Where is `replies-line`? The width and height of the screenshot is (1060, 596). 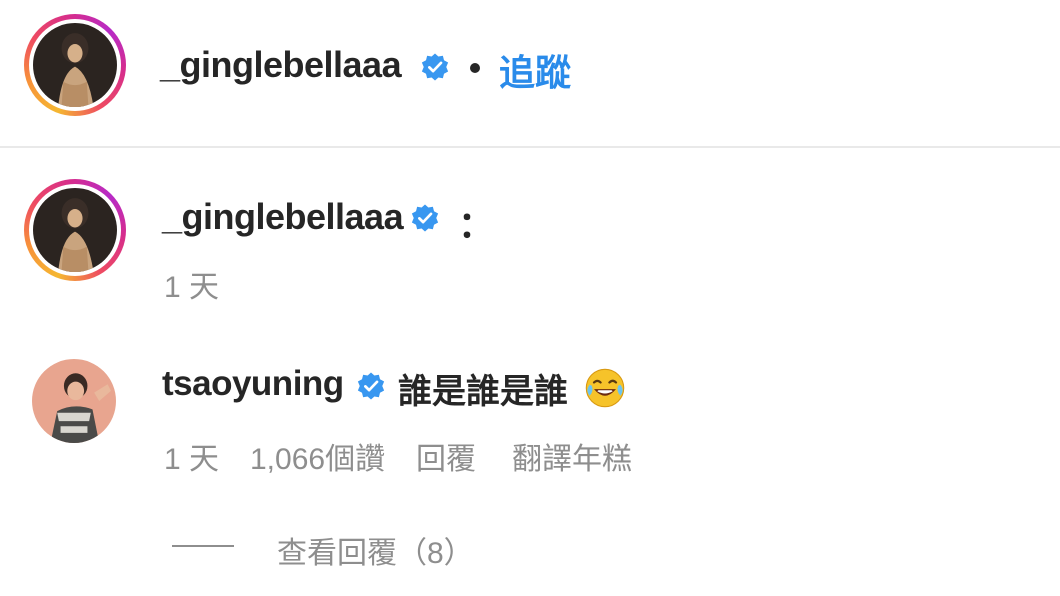
replies-line is located at coordinates (203, 546).